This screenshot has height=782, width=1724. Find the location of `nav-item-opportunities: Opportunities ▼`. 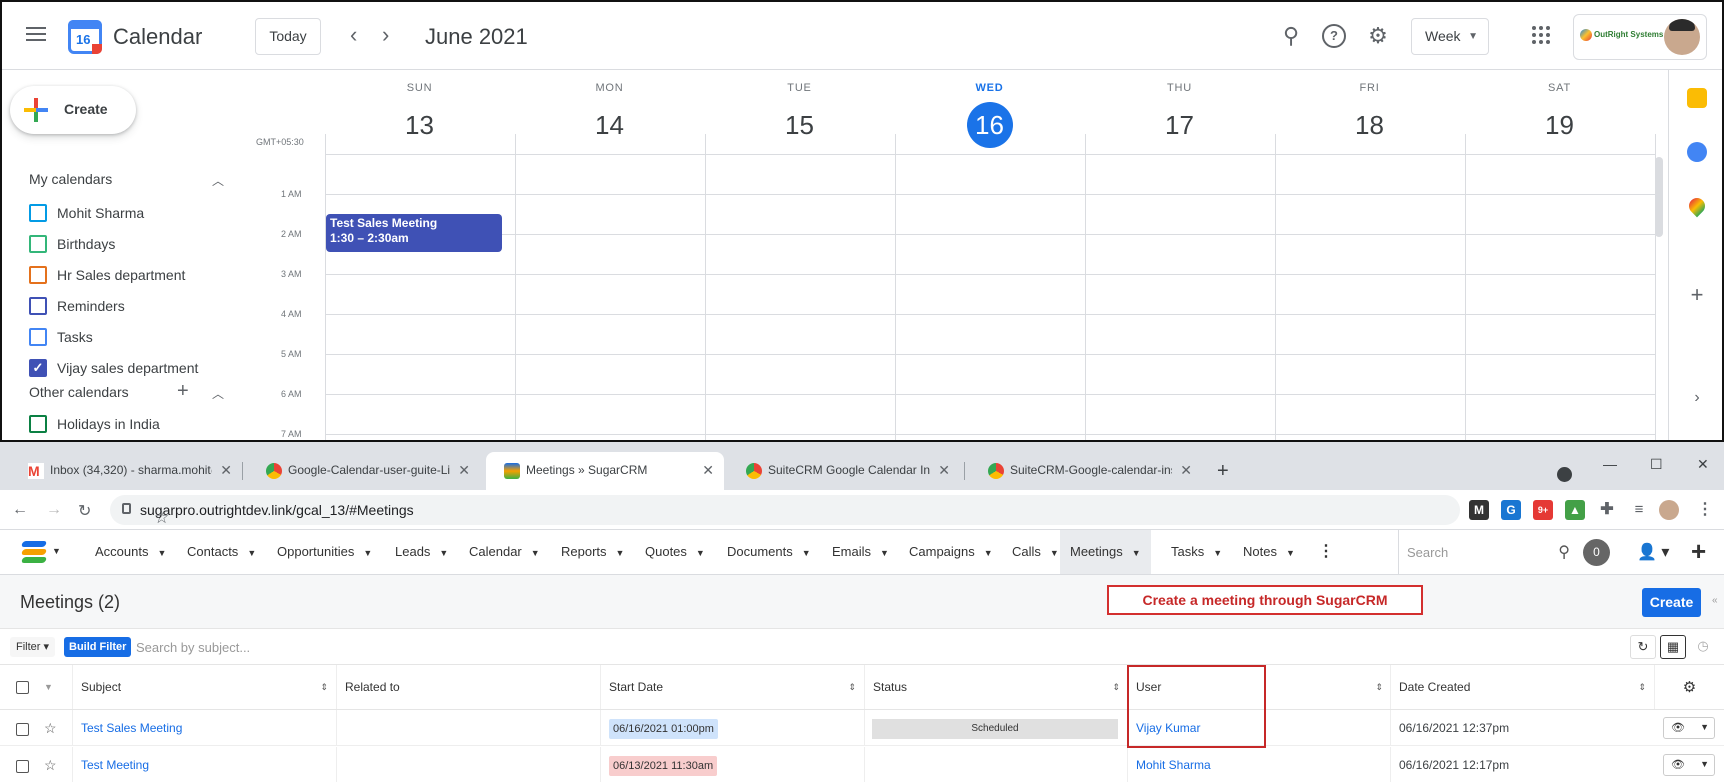

nav-item-opportunities: Opportunities ▼ is located at coordinates (324, 552).